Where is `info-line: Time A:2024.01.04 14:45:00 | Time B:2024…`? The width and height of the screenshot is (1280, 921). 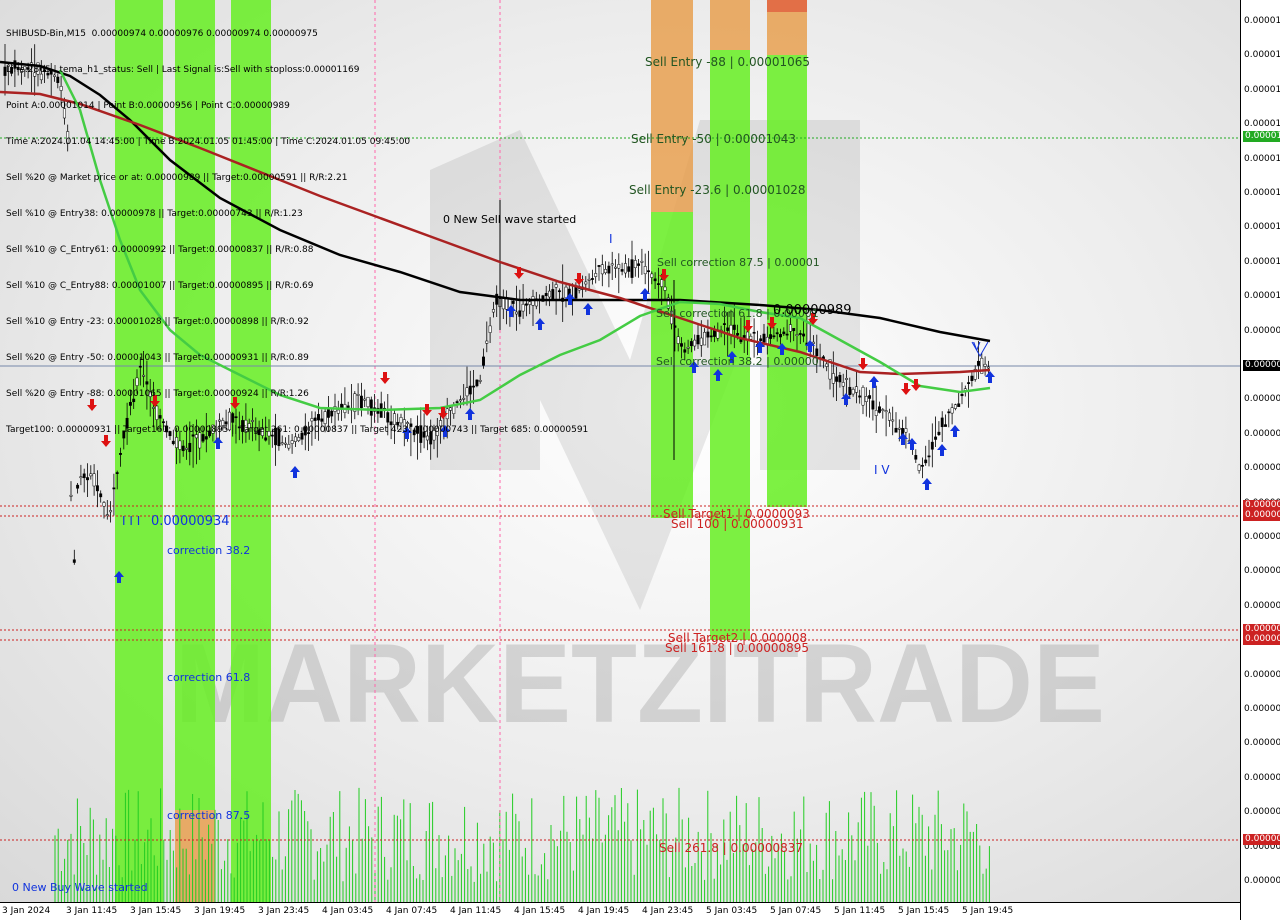 info-line: Time A:2024.01.04 14:45:00 | Time B:2024… is located at coordinates (208, 142).